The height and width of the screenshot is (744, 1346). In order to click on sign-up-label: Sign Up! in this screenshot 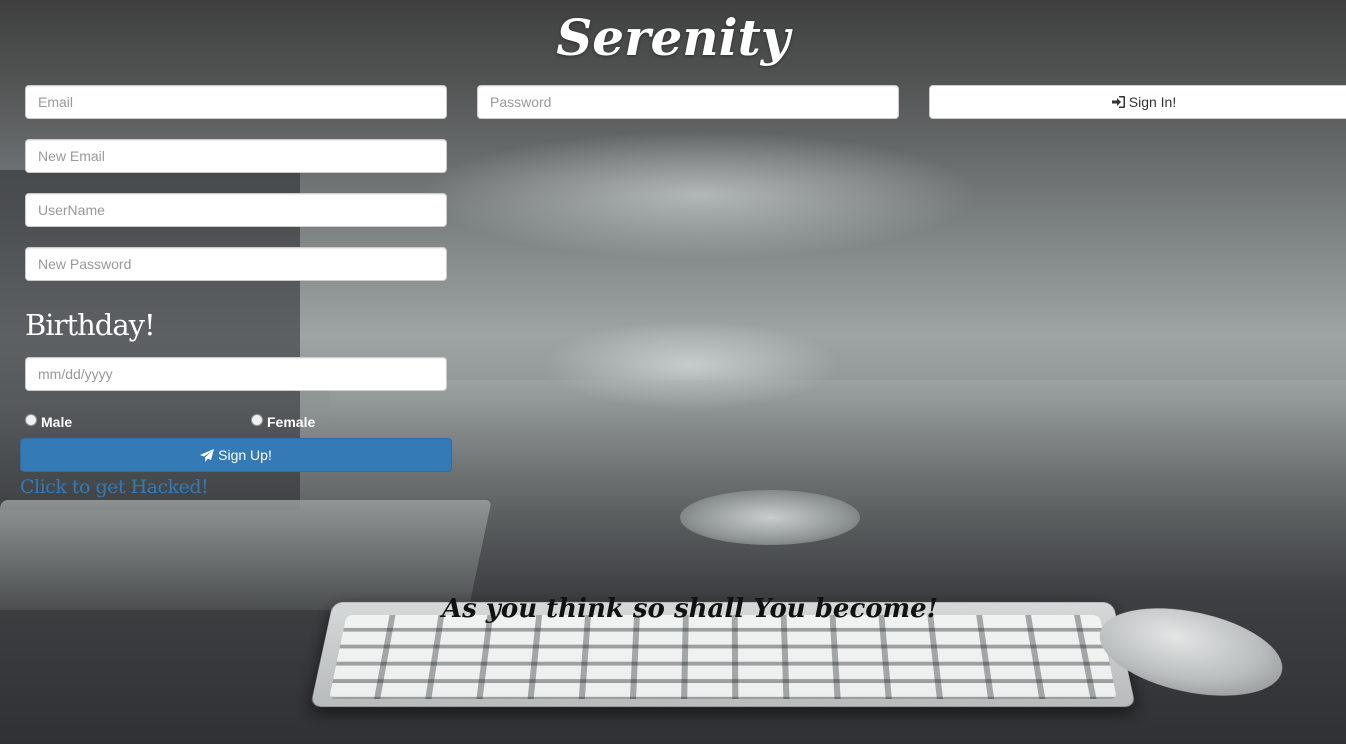, I will do `click(245, 455)`.